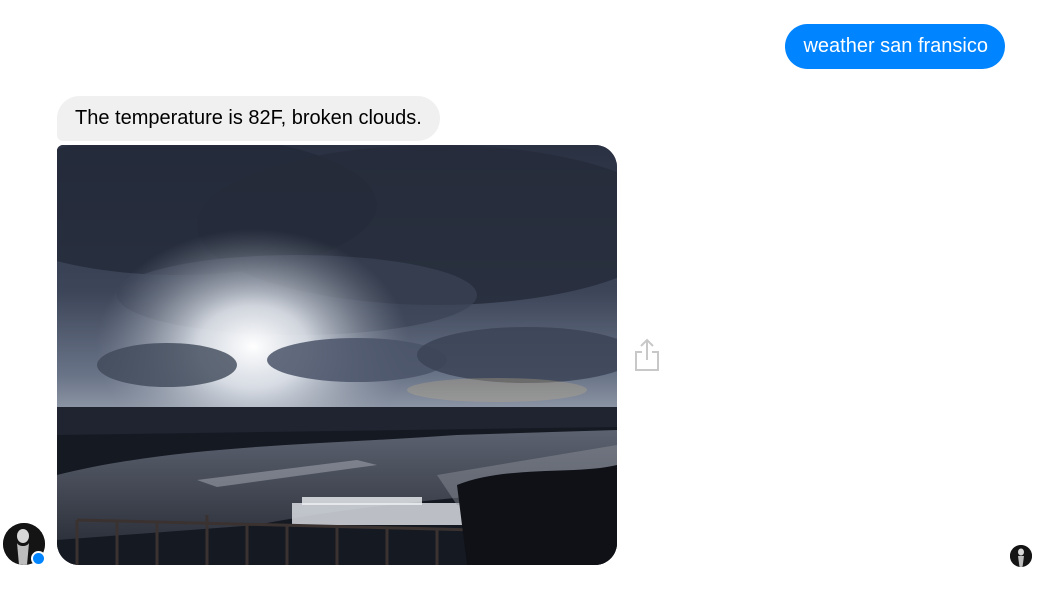 The width and height of the screenshot is (1053, 591). I want to click on incoming-message-text: The temperature is 82F, broken clouds., so click(248, 118).